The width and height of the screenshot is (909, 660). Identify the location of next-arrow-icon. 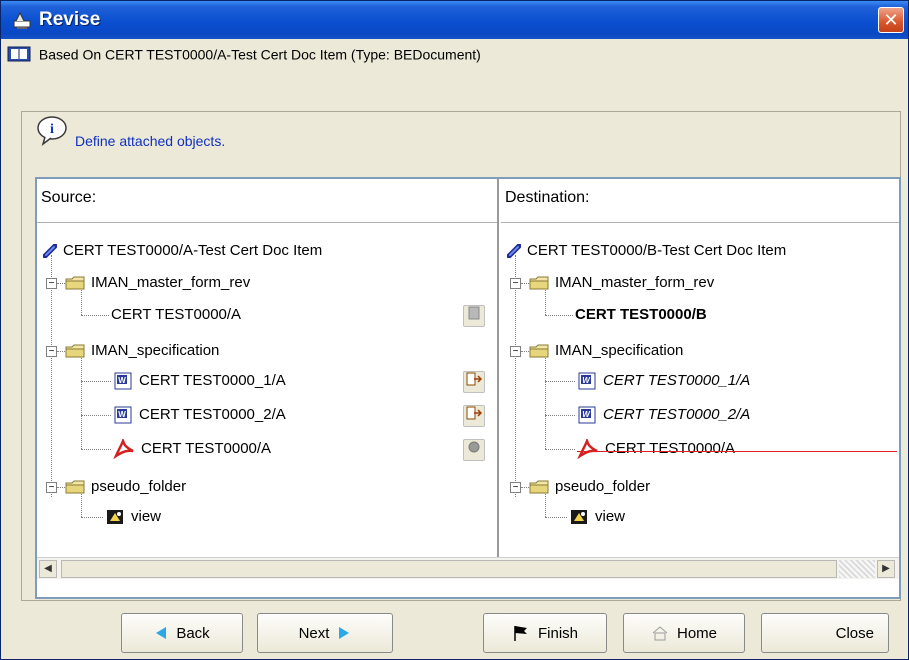
(344, 633).